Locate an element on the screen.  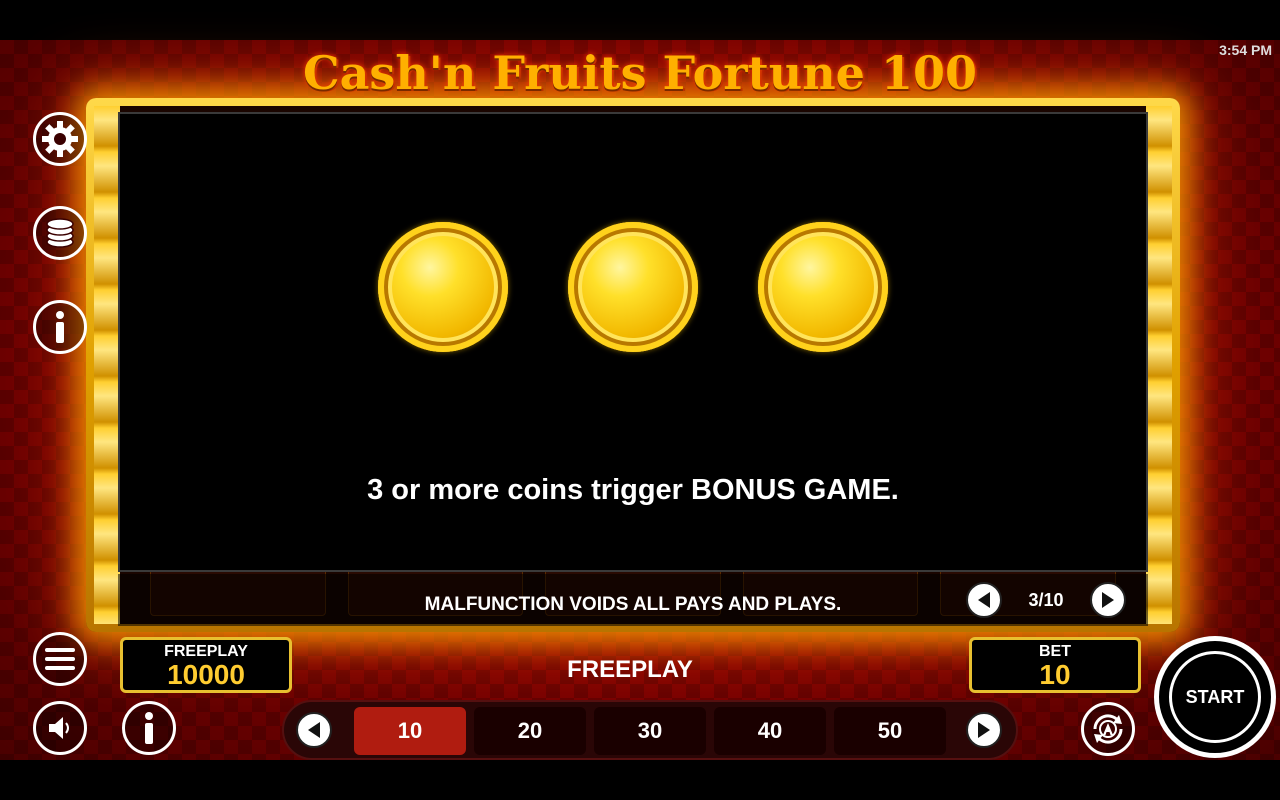
start-label: START is located at coordinates (1215, 697).